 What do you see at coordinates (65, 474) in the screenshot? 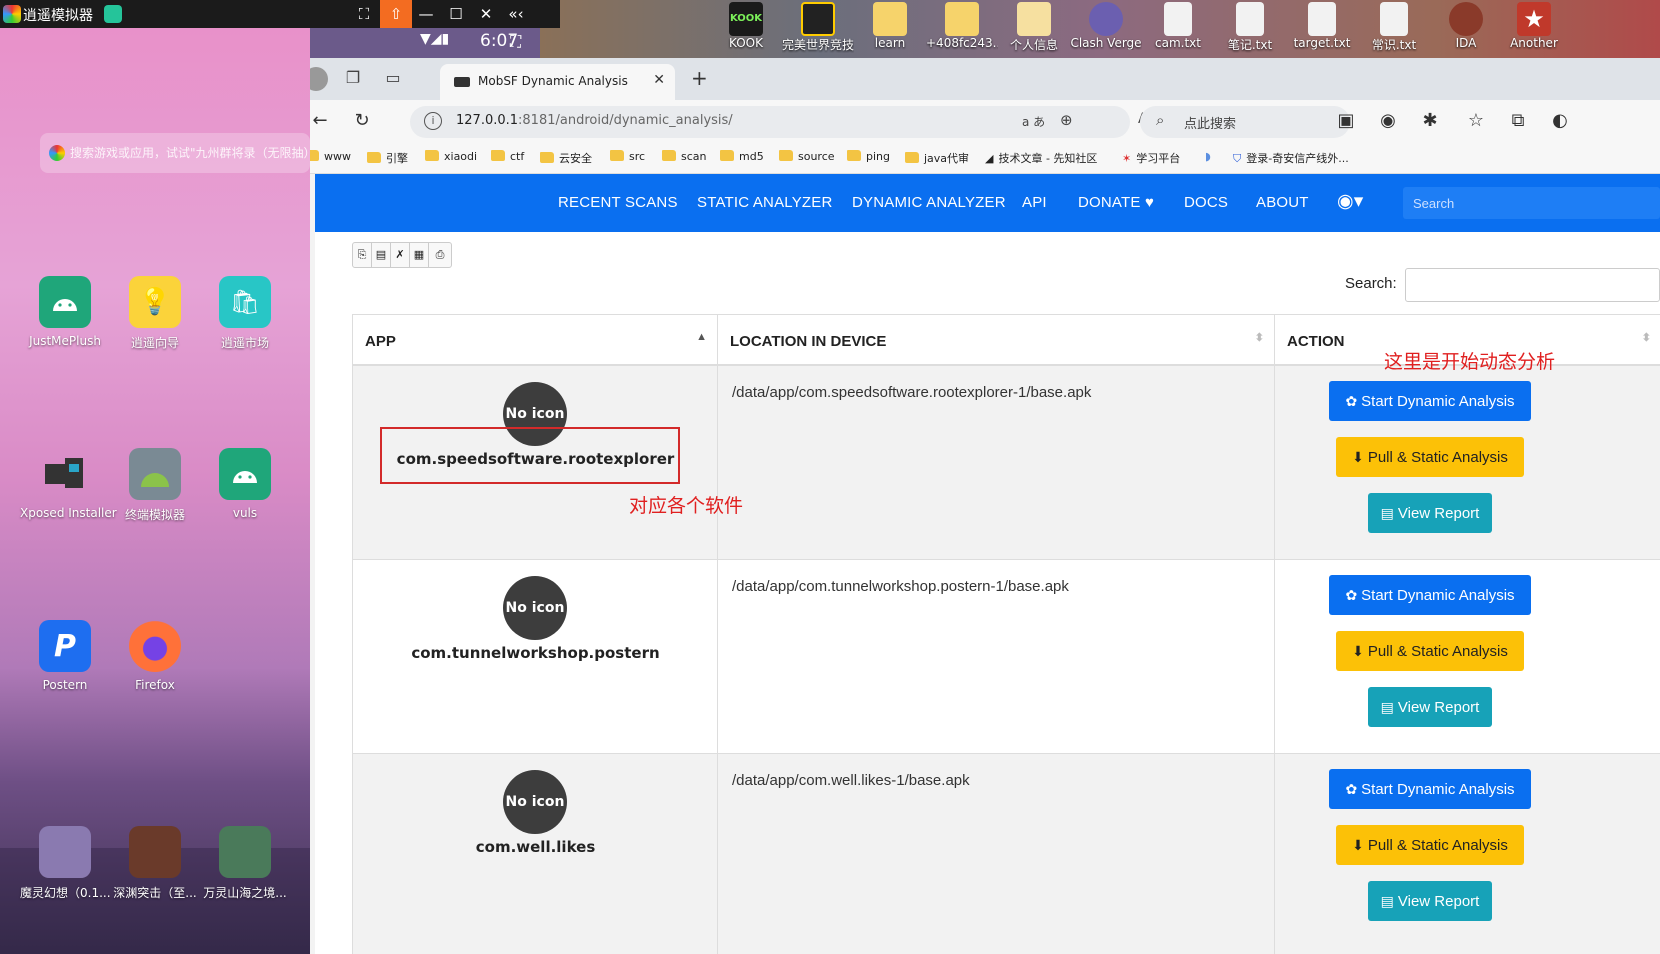
I see `puzzle-icon` at bounding box center [65, 474].